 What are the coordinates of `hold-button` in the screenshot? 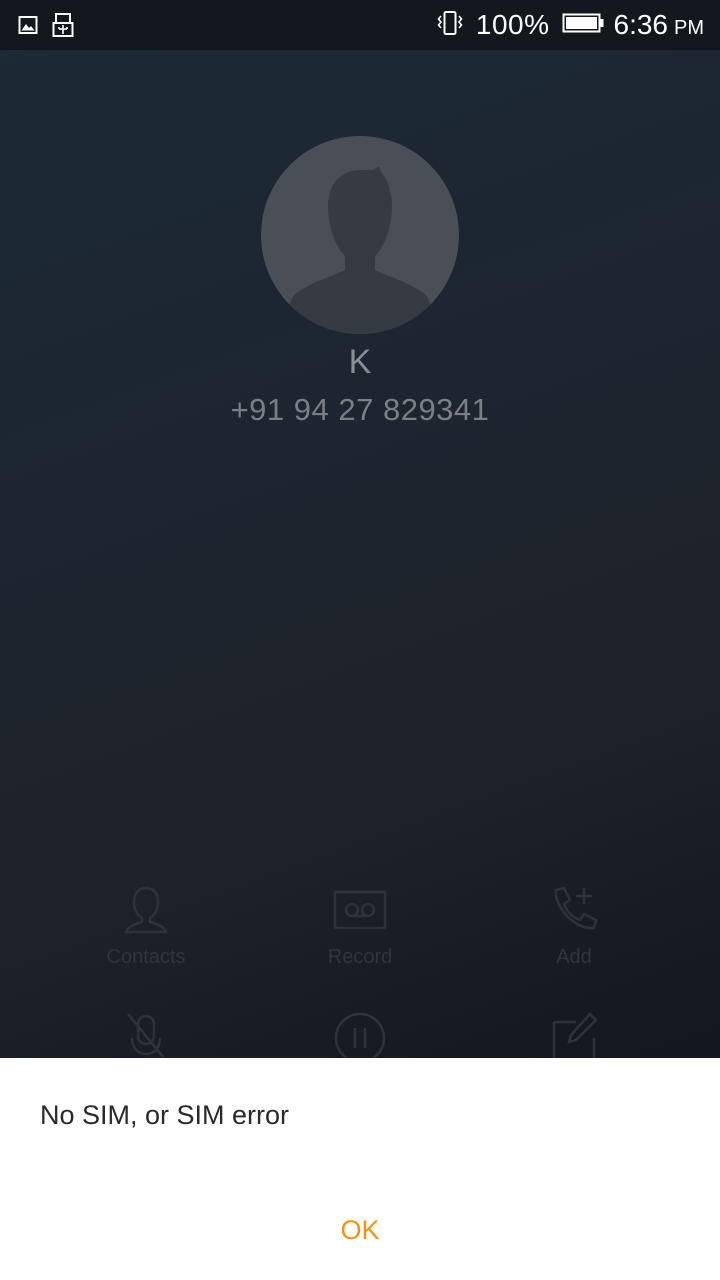 It's located at (360, 1036).